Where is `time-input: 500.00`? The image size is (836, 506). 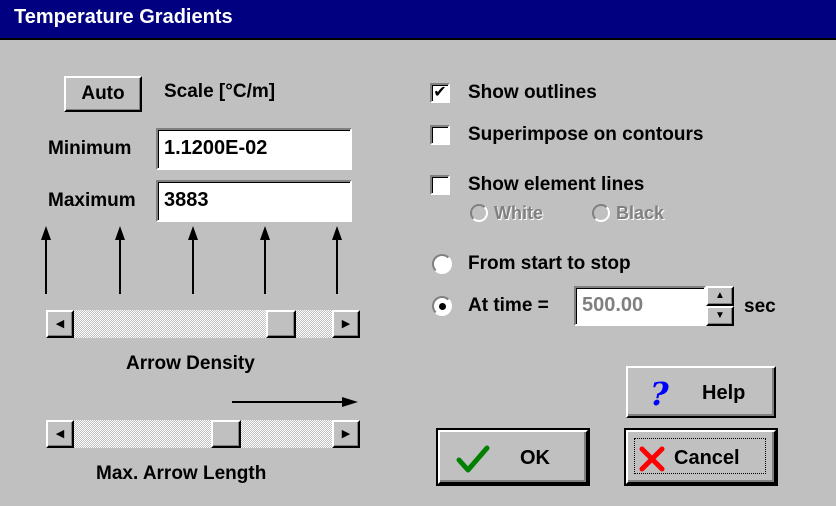
time-input: 500.00 is located at coordinates (640, 306).